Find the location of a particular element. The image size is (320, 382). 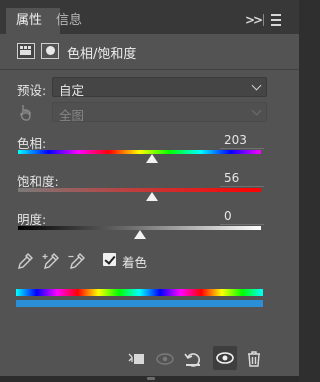

hue-slider-thumb is located at coordinates (151, 158).